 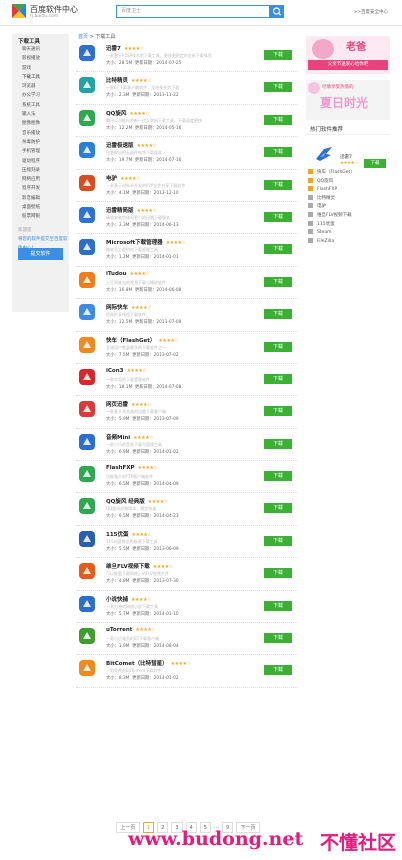 I want to click on hot-featured-name: 迅雷7, so click(x=346, y=157).